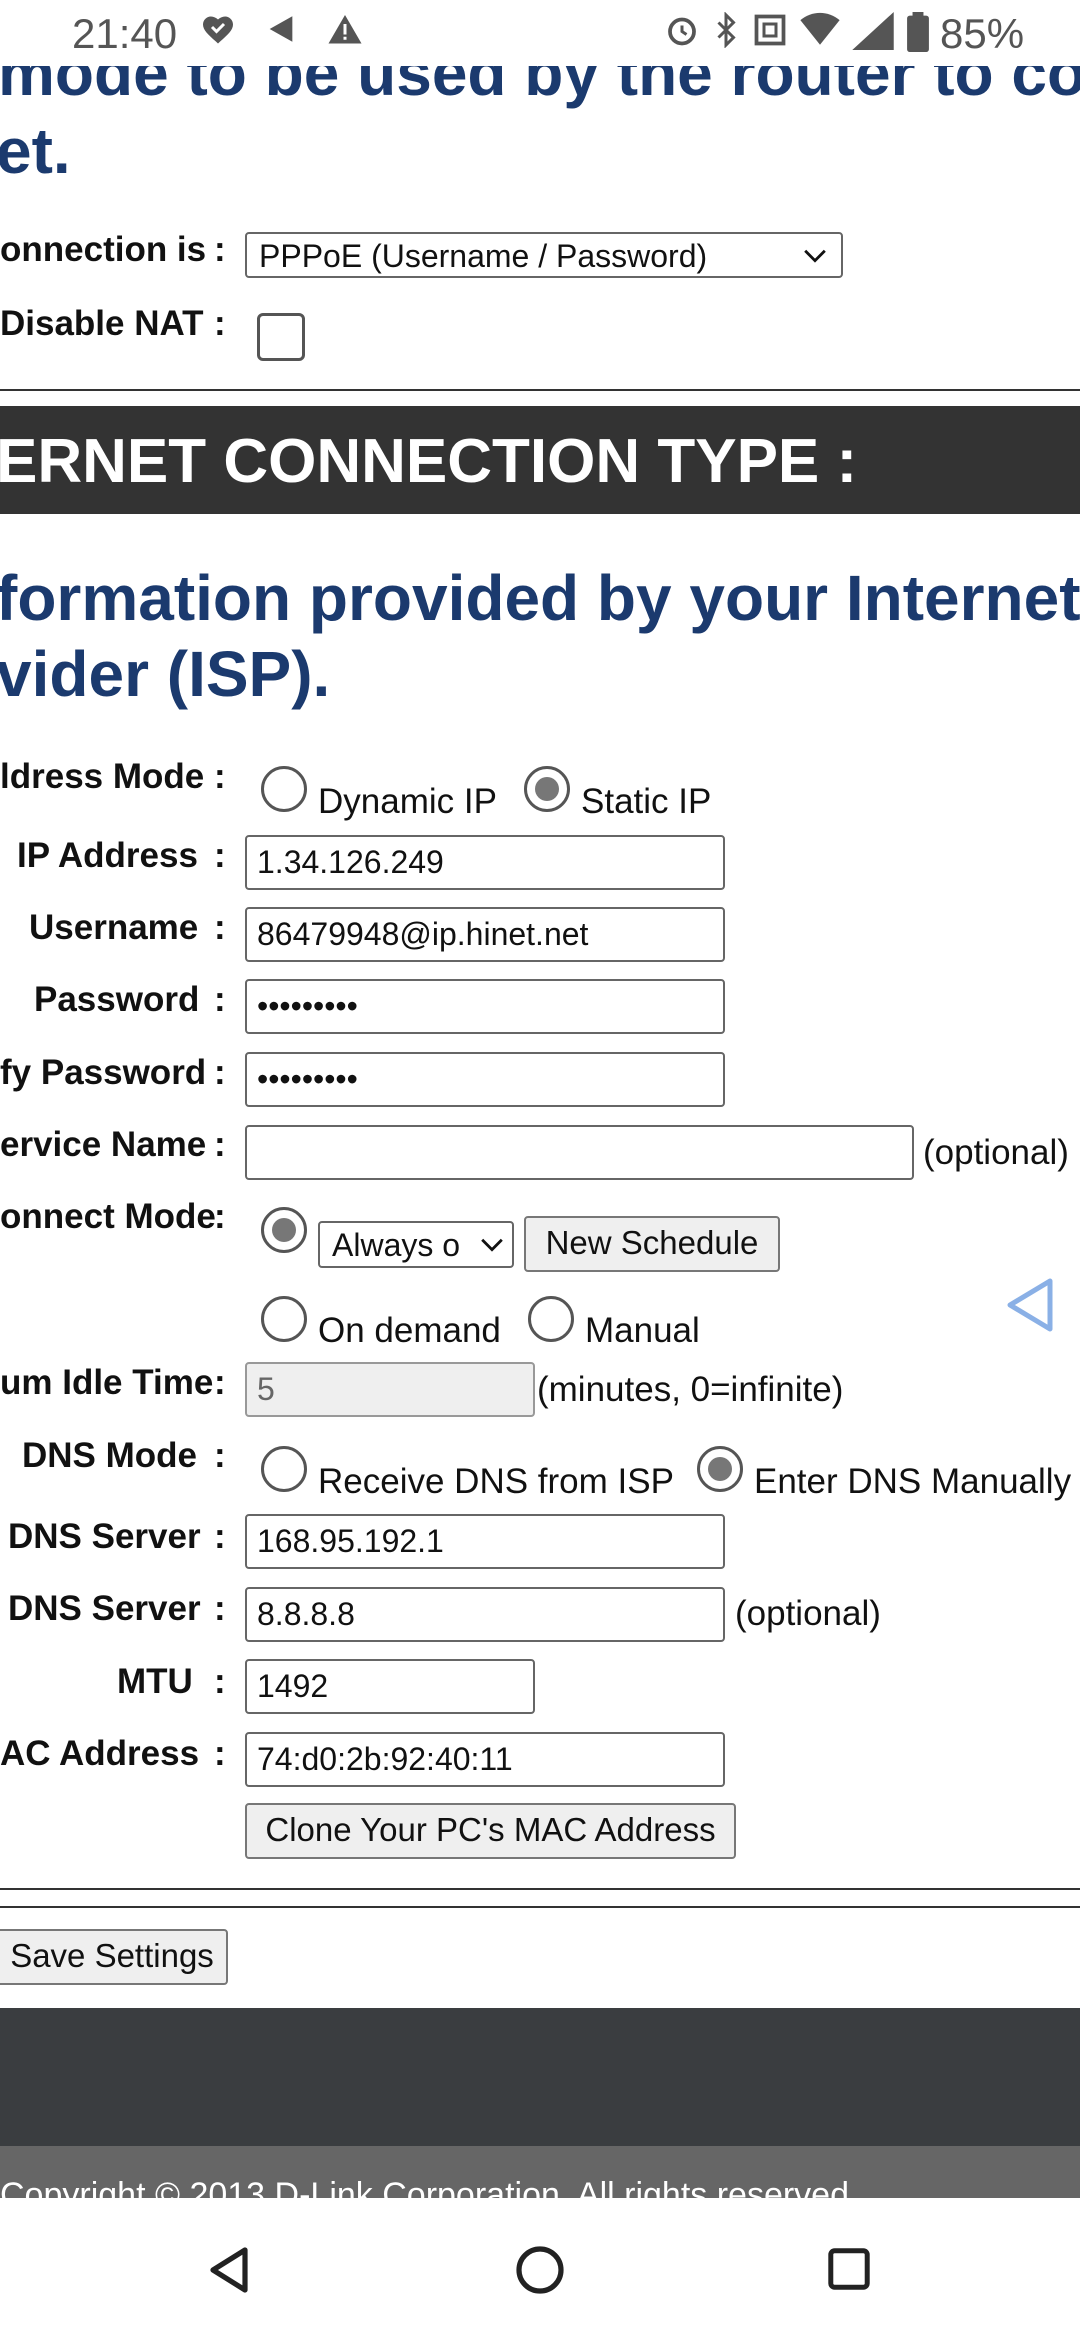 The height and width of the screenshot is (2340, 1080). Describe the element at coordinates (540, 2077) in the screenshot. I see `footer-bar` at that location.